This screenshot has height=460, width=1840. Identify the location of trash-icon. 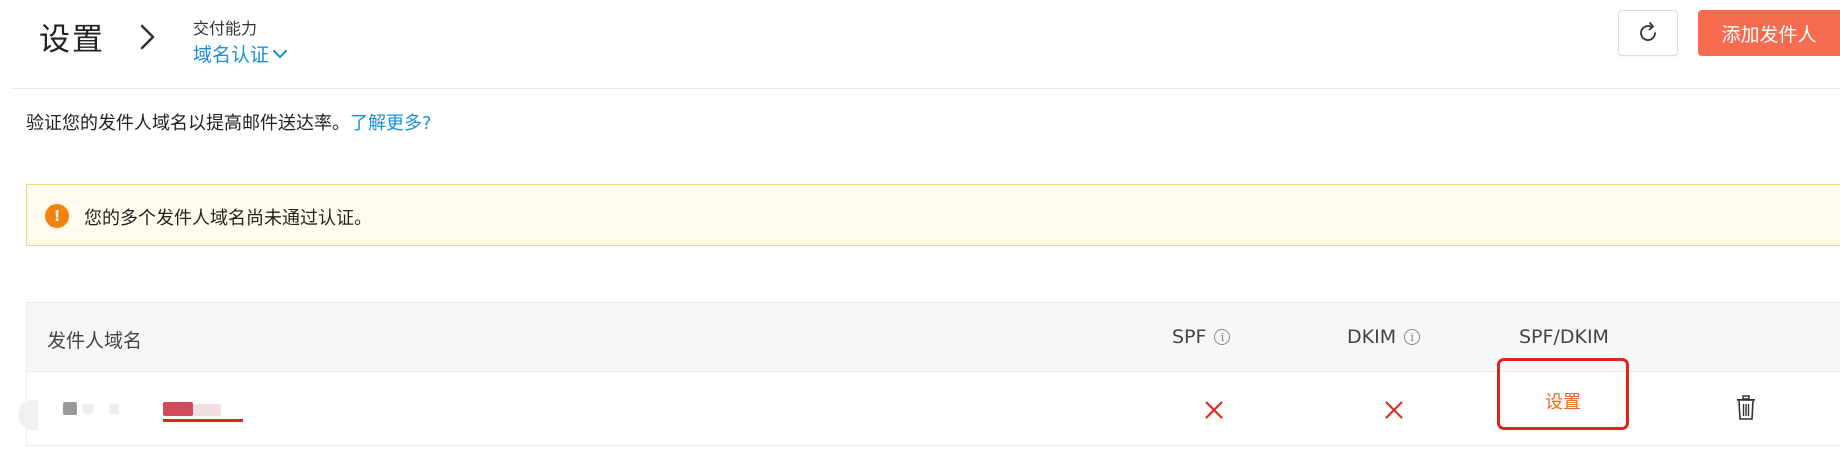
(1746, 408).